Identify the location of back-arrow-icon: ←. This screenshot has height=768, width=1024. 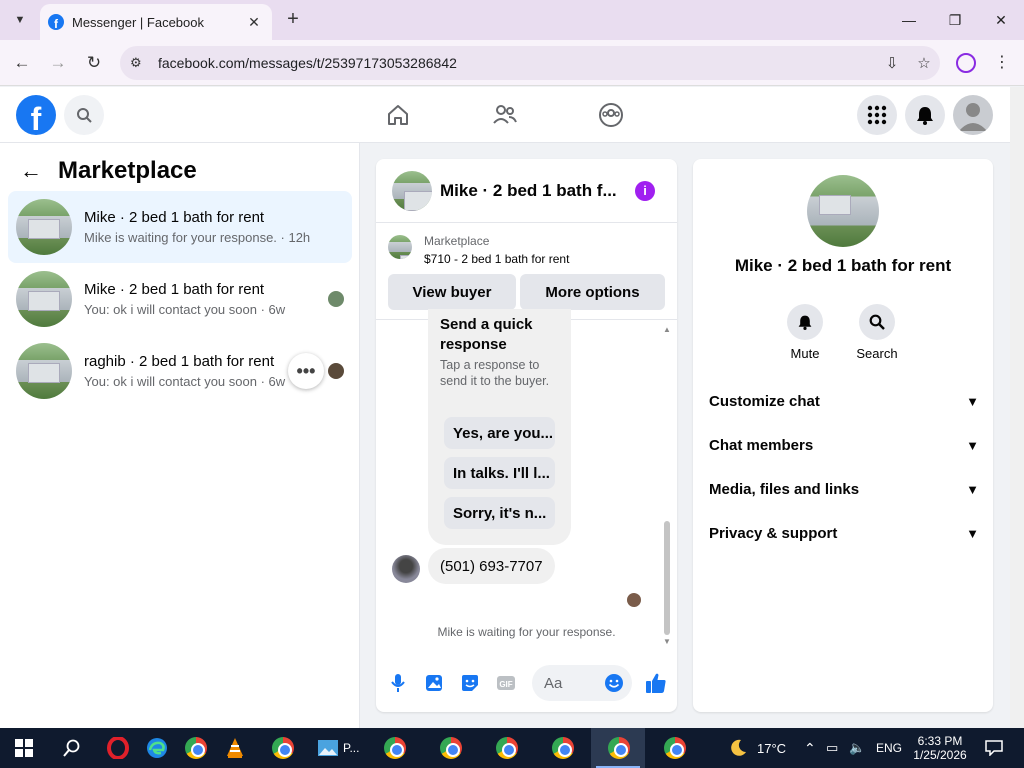
(32, 171).